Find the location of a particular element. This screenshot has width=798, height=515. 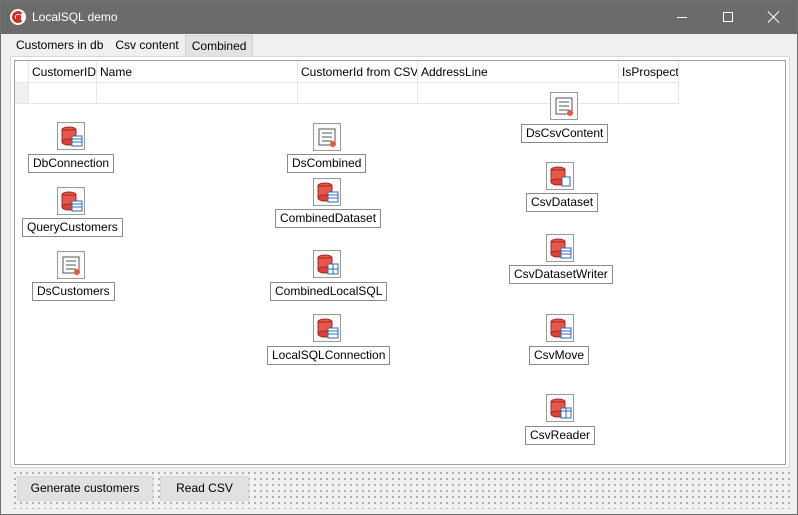

database-write-icon is located at coordinates (560, 248).